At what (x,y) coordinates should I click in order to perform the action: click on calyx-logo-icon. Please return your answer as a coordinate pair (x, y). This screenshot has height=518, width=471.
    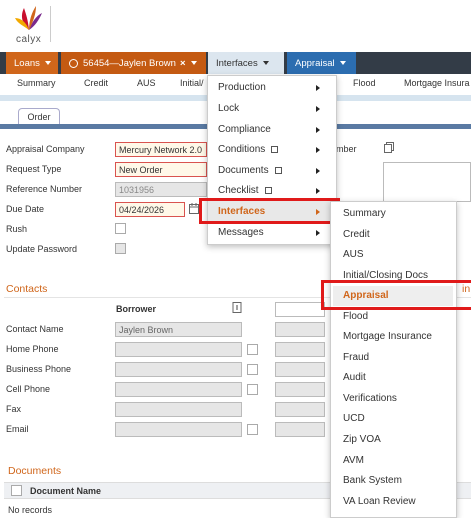
    Looking at the image, I should click on (28, 18).